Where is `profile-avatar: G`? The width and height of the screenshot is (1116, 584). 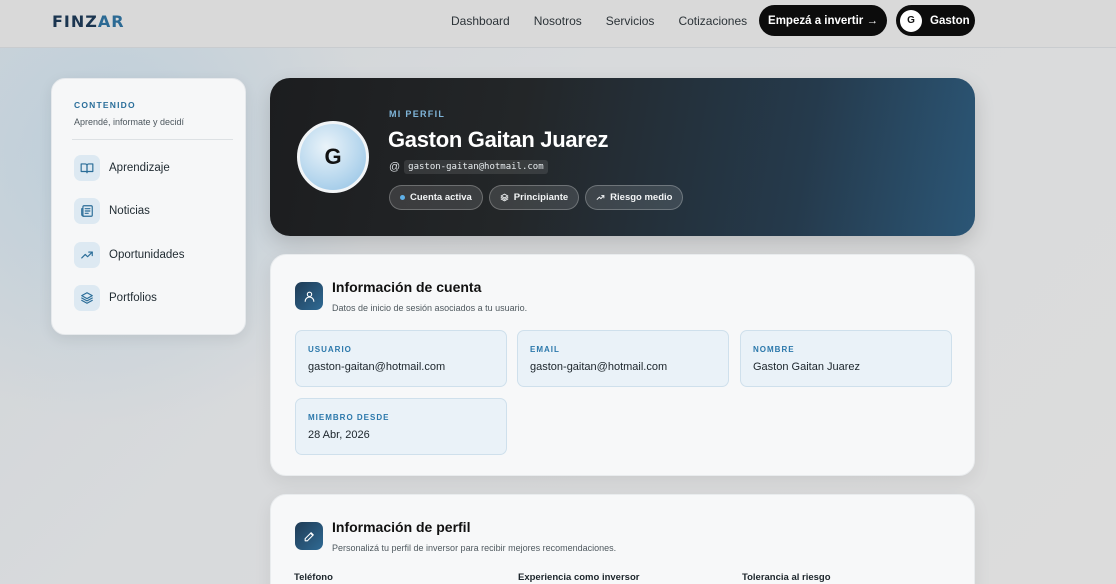
profile-avatar: G is located at coordinates (333, 157).